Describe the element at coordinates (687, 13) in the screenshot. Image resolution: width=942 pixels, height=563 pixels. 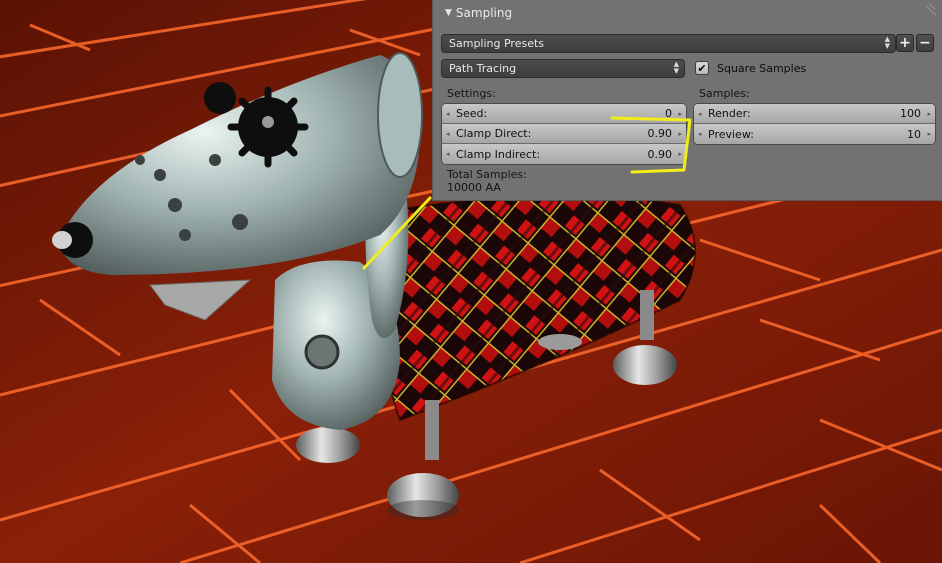
I see `panel-header: ▼ Sampling` at that location.